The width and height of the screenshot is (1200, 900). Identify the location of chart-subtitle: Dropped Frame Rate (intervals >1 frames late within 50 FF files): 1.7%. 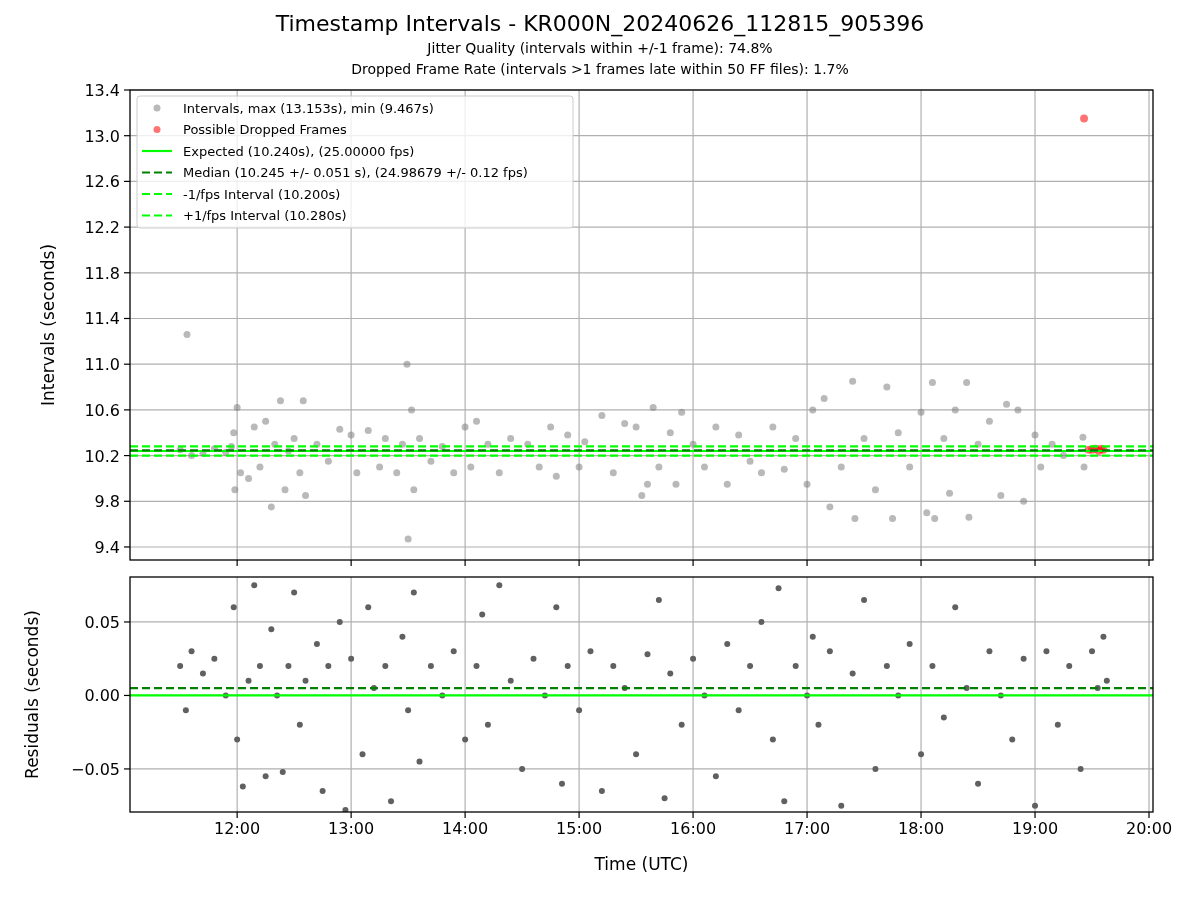
(600, 69).